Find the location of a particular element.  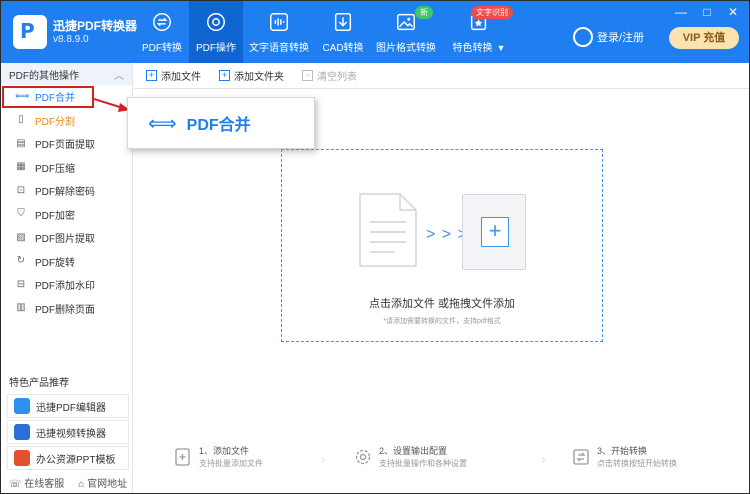

clear-list-button: ▫ 清空列表 is located at coordinates (329, 75).